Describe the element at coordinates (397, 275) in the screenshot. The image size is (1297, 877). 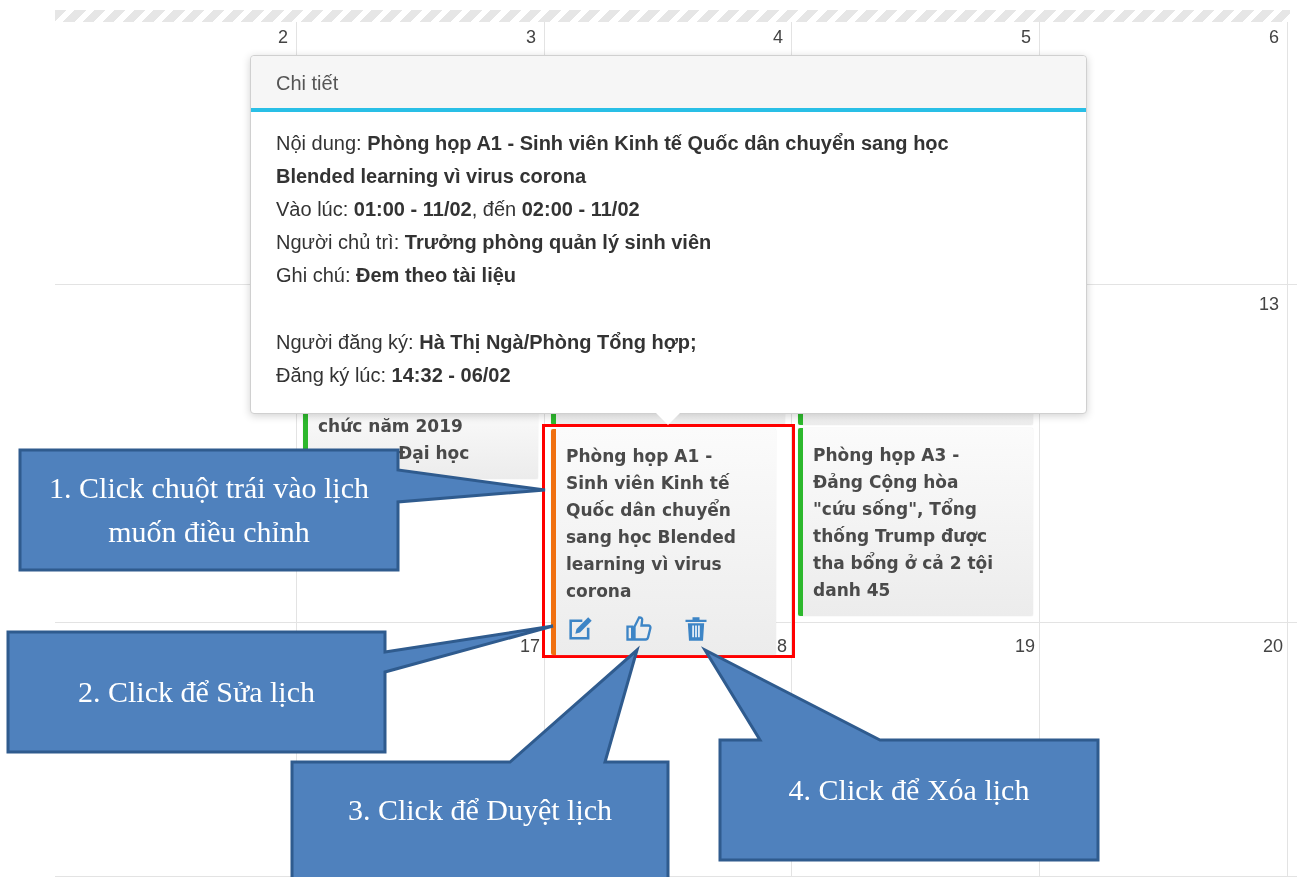
I see `detail-line: Ghi chú: Đem theo tài liệu` at that location.